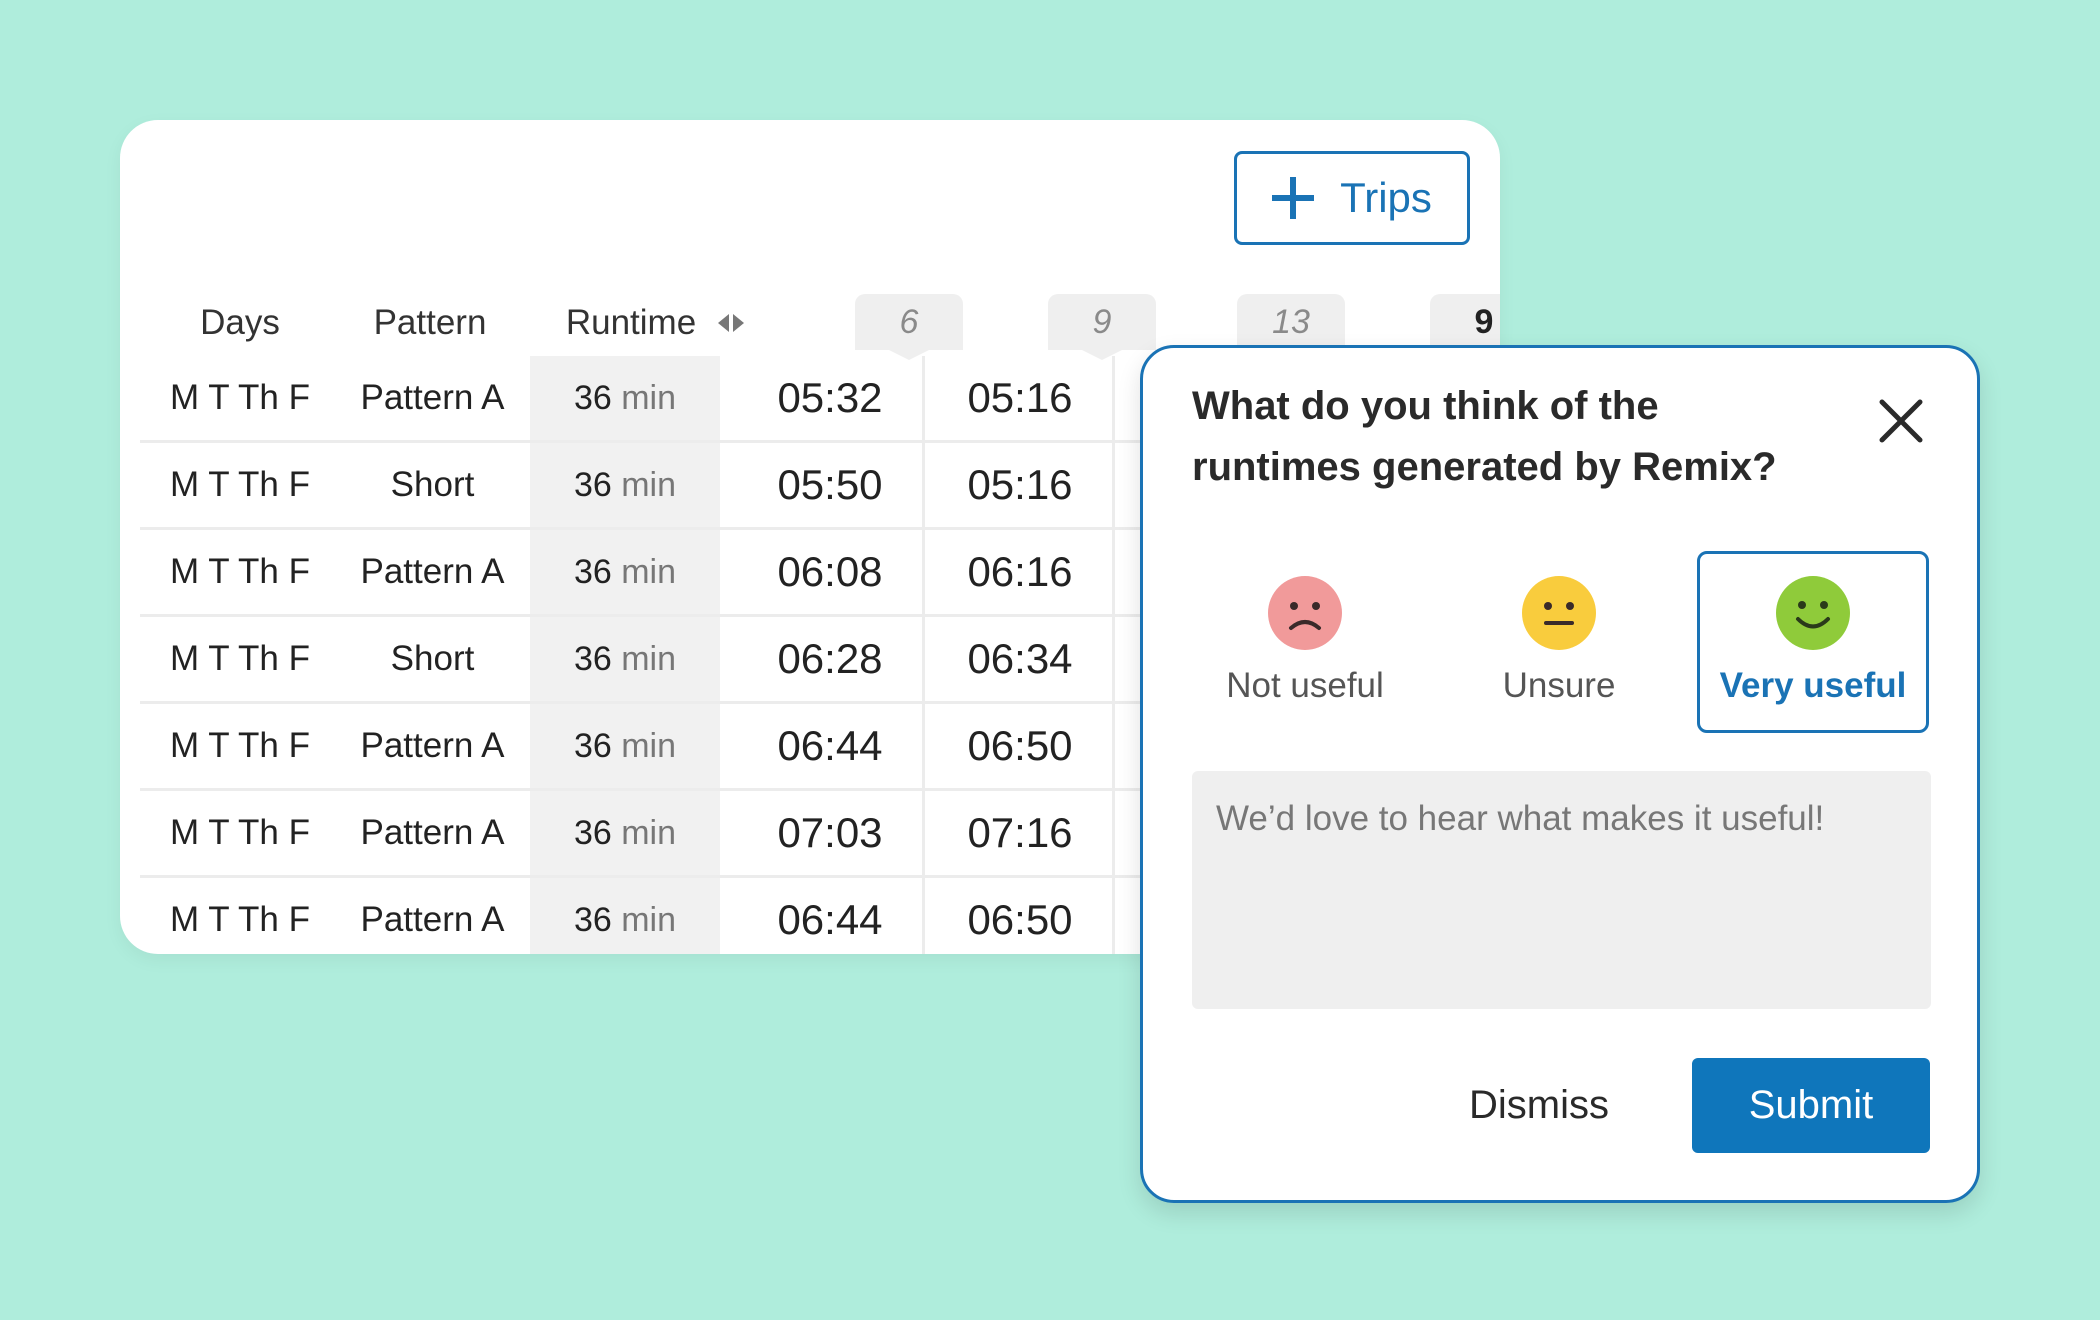  What do you see at coordinates (1020, 833) in the screenshot?
I see `time-cell: 07:16` at bounding box center [1020, 833].